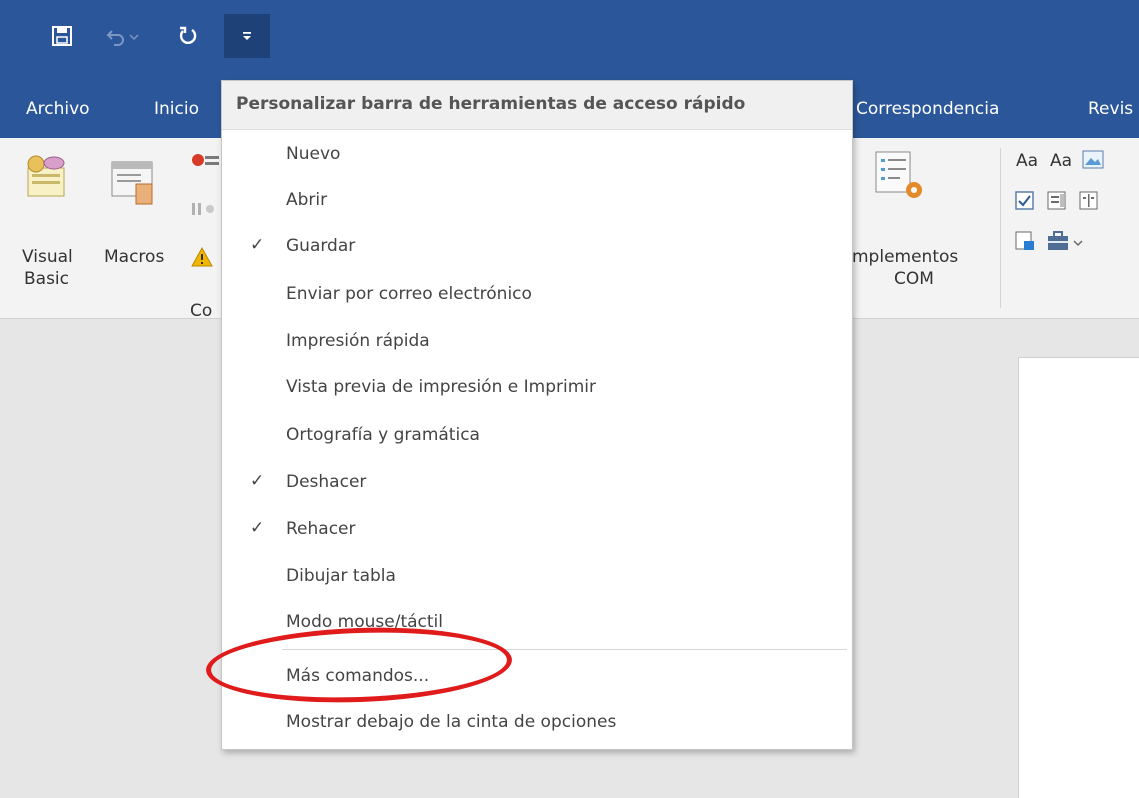 The width and height of the screenshot is (1139, 798). I want to click on pause-icon, so click(205, 210).